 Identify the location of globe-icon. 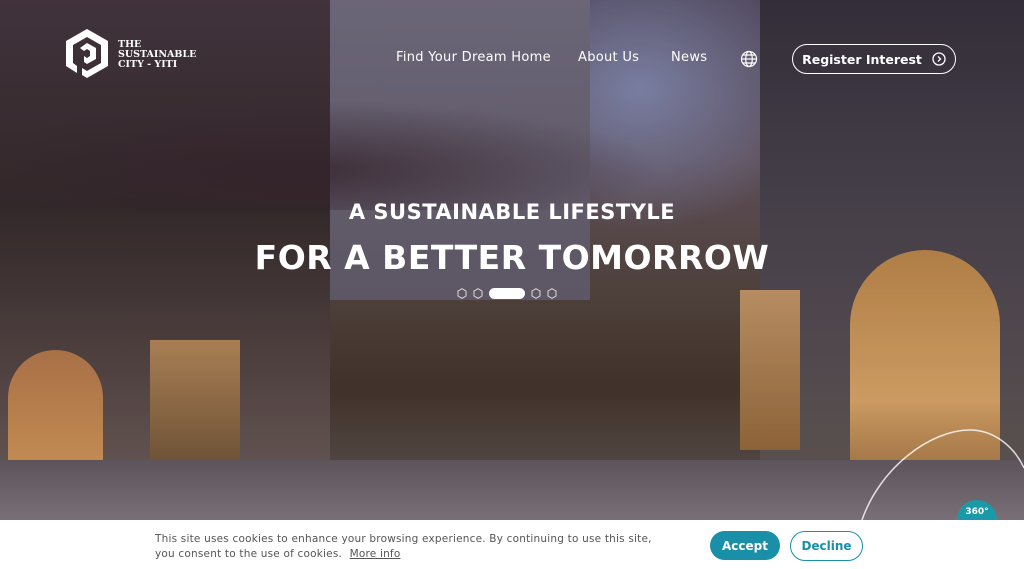
(749, 59).